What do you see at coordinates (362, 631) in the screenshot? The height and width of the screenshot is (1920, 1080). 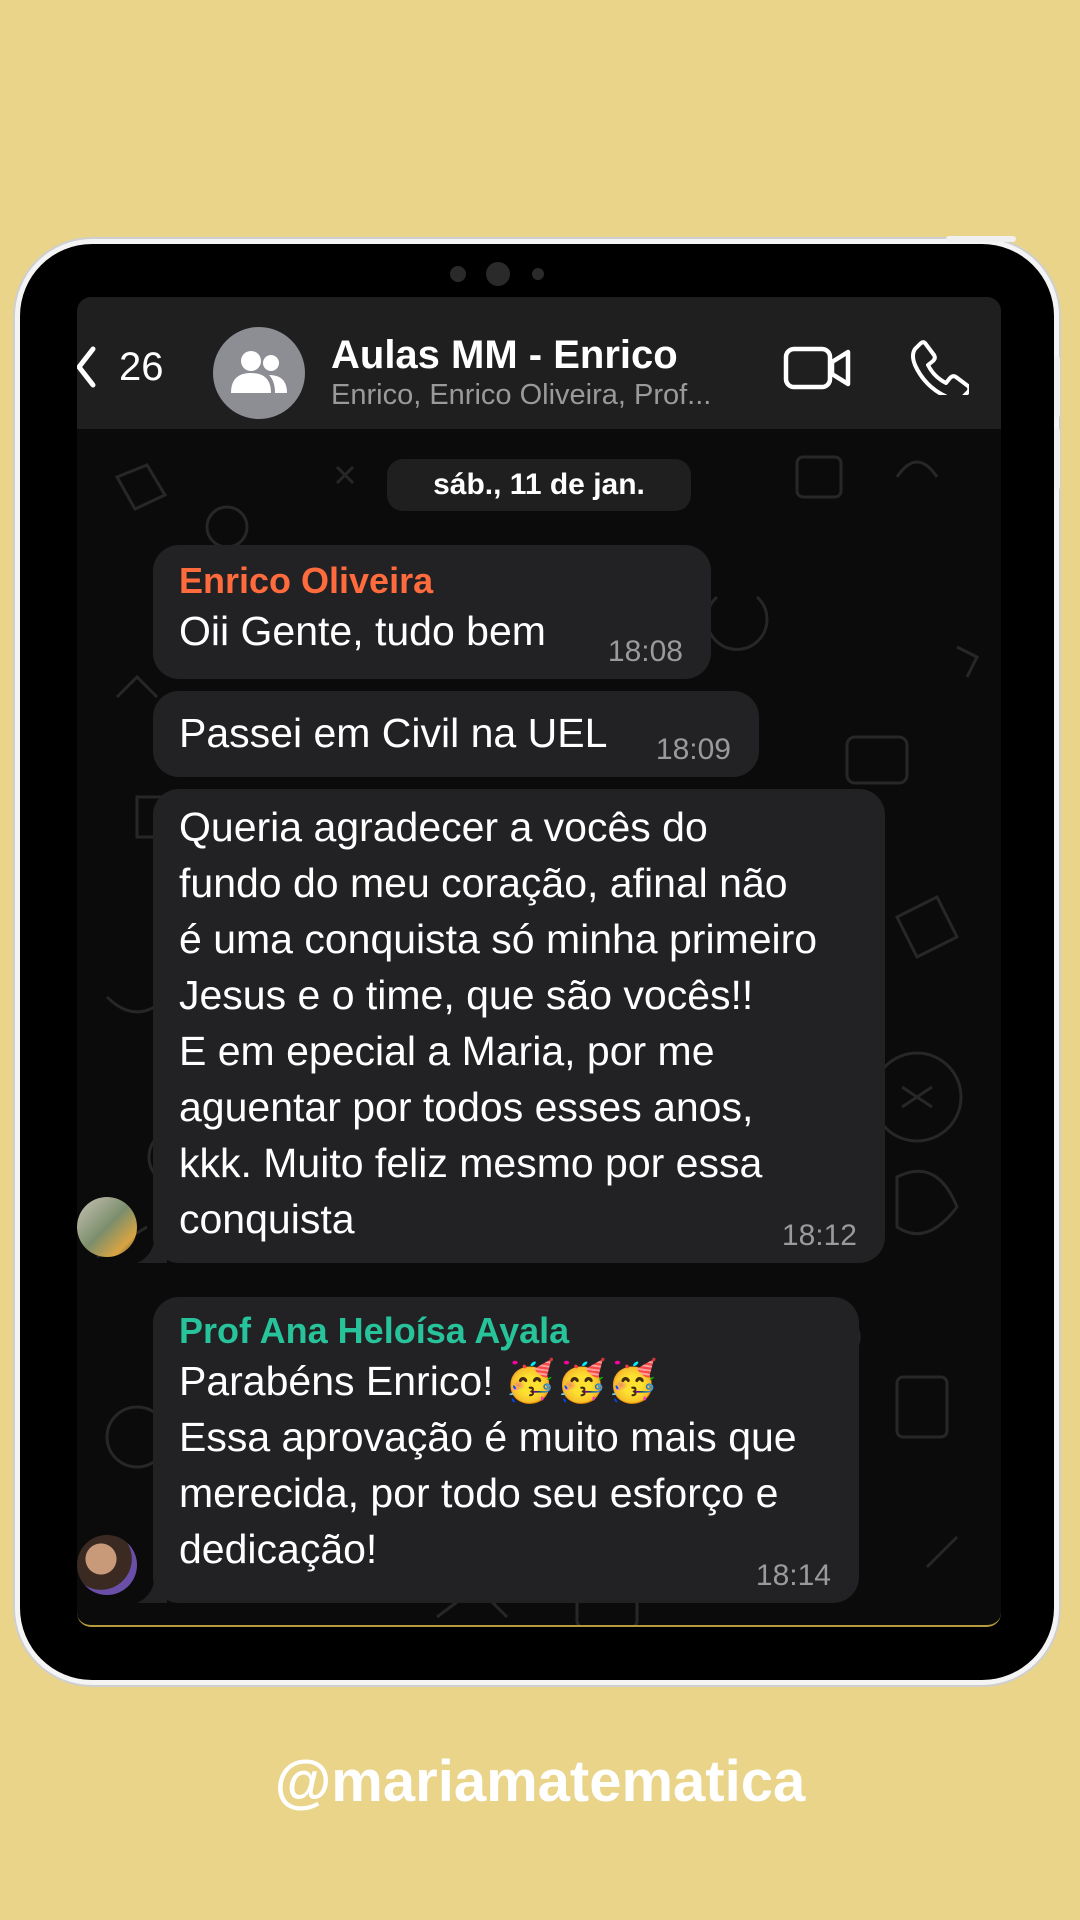 I see `message-text: Oii Gente, tudo bem` at bounding box center [362, 631].